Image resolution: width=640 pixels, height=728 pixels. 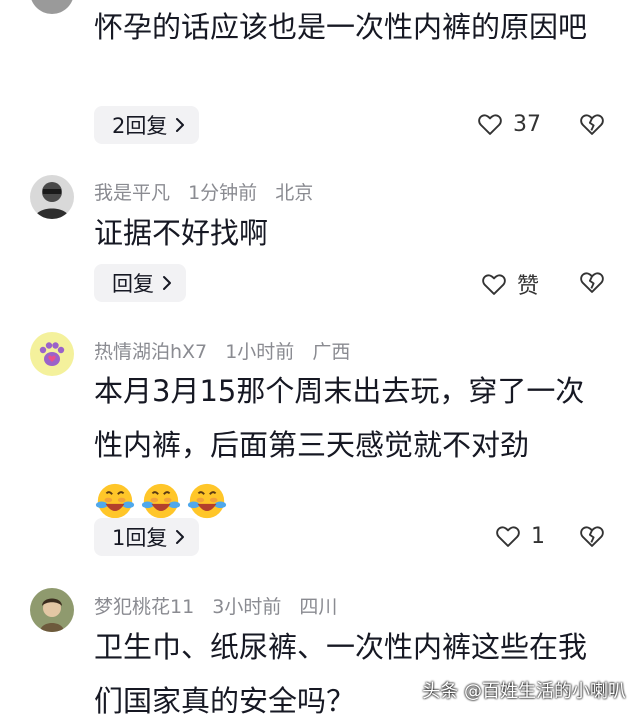 I want to click on comment-text: 卫生巾、纸尿裤、一次性内裤这些在我们国家真的安全吗？, so click(x=341, y=674).